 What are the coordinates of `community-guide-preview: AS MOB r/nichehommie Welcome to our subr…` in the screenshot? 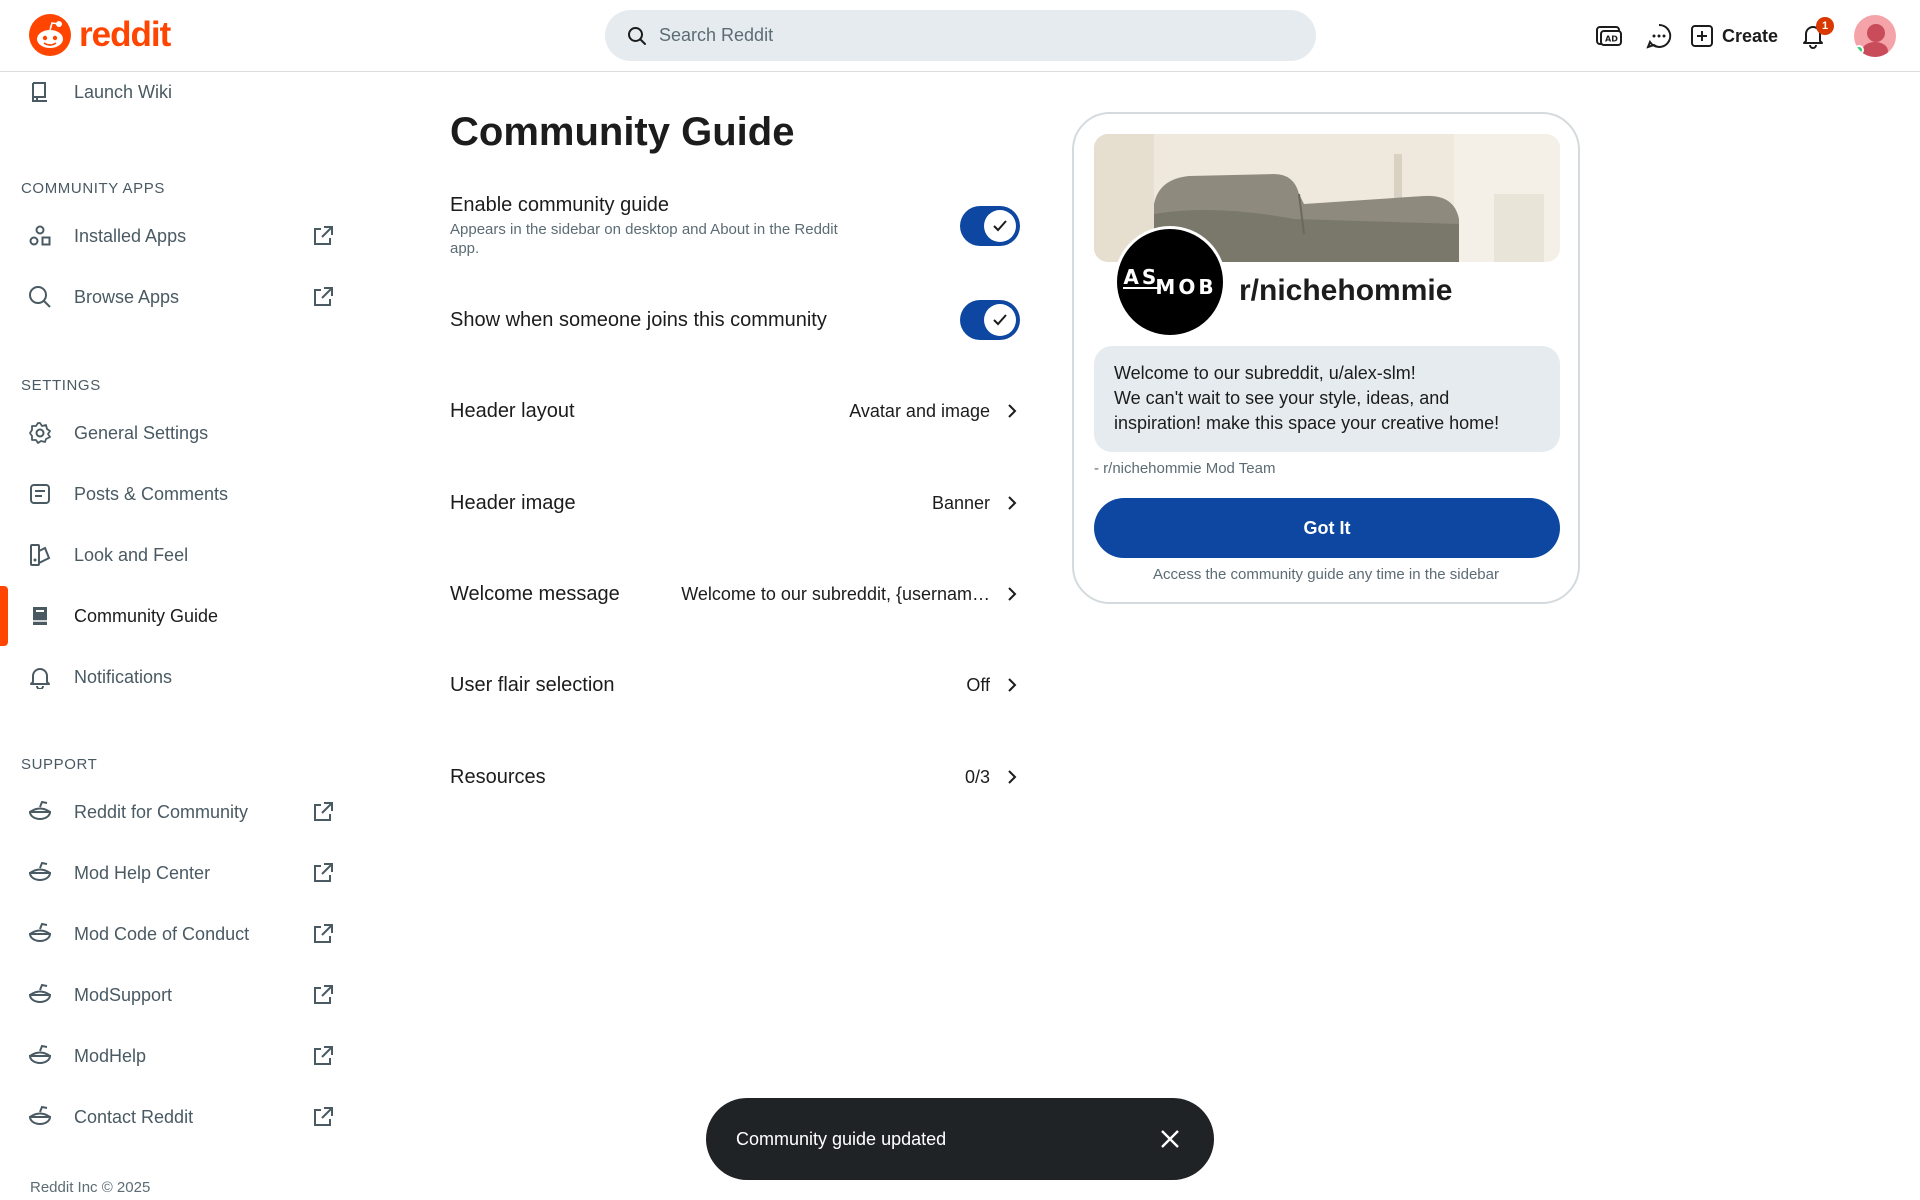 It's located at (1326, 358).